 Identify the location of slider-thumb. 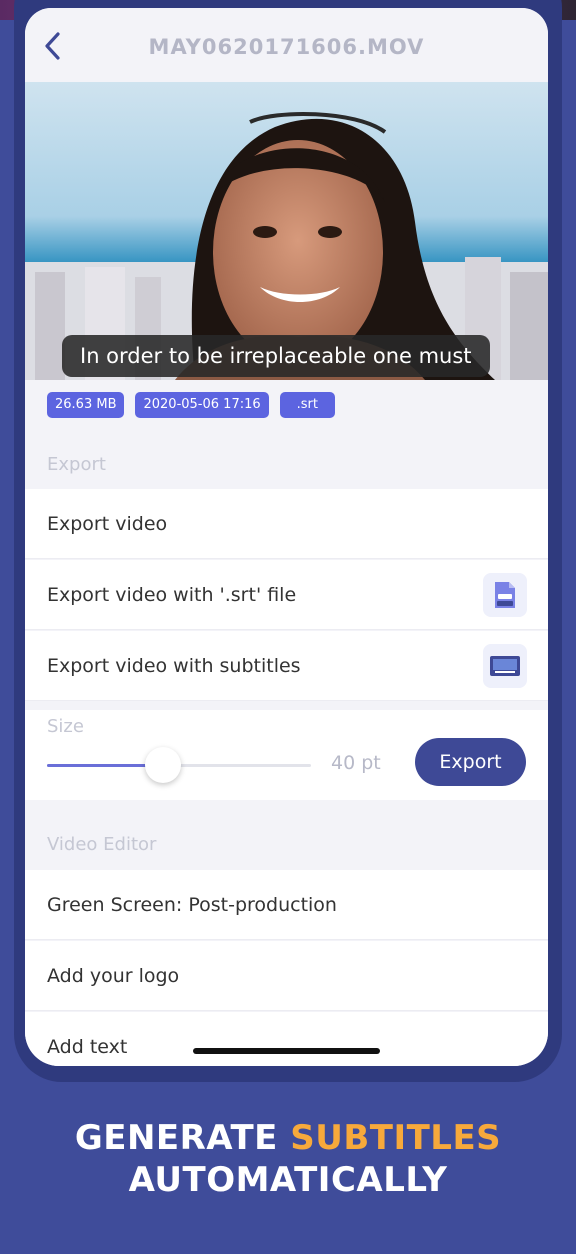
(163, 765).